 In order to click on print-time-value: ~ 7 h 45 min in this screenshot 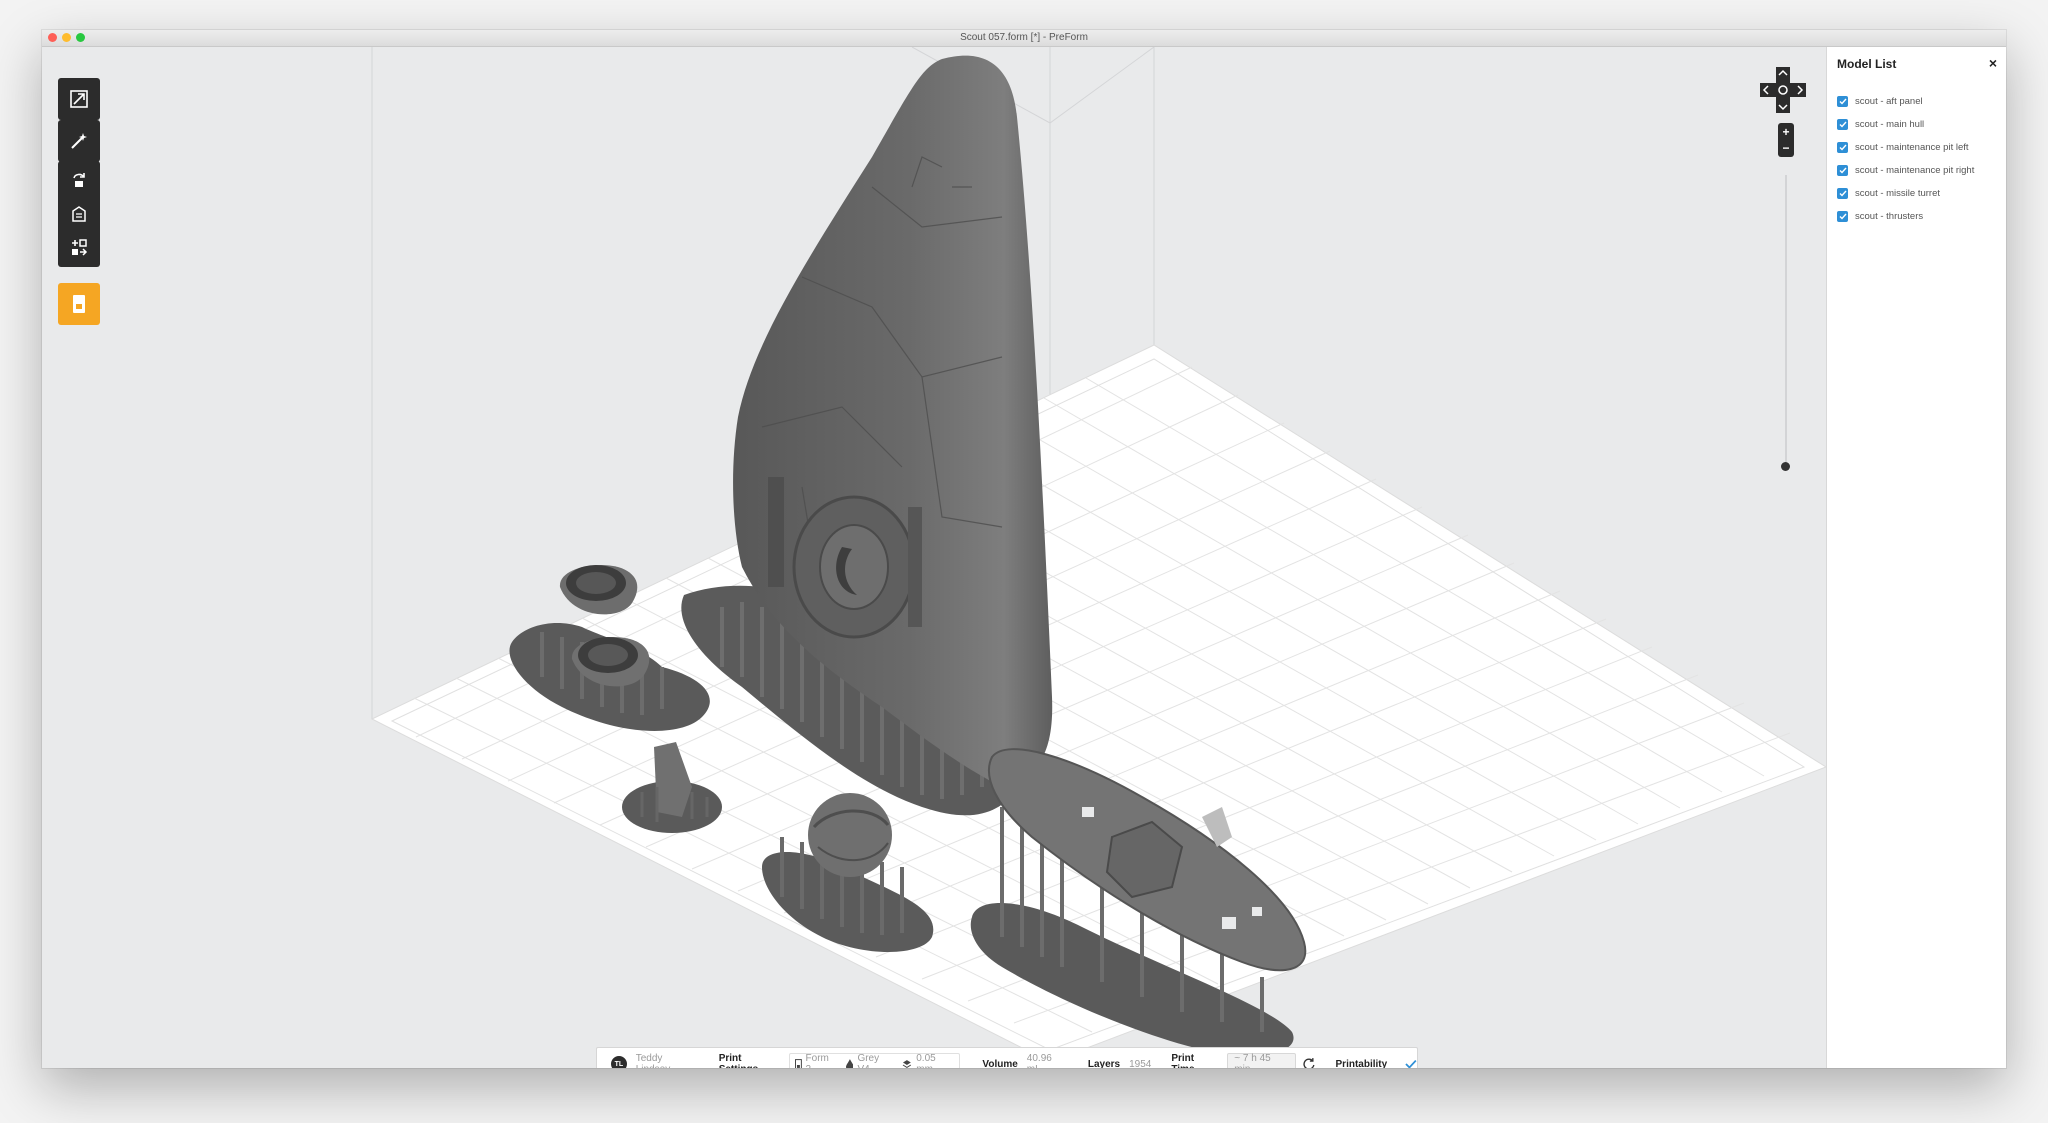, I will do `click(1252, 1060)`.